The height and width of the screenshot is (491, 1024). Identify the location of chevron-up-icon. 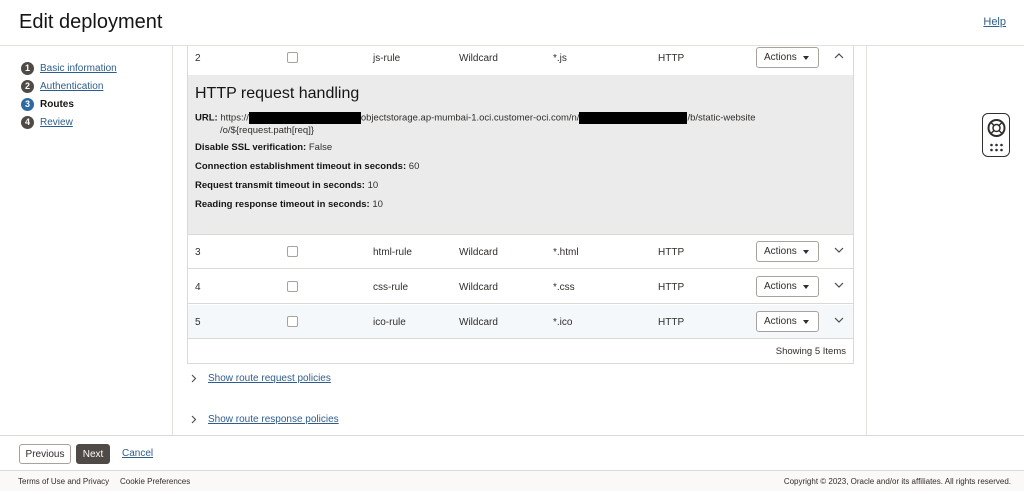
(839, 56).